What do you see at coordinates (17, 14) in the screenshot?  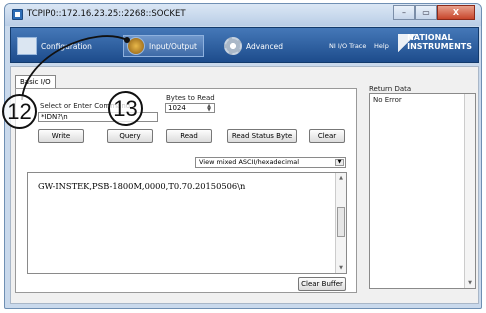 I see `app-icon` at bounding box center [17, 14].